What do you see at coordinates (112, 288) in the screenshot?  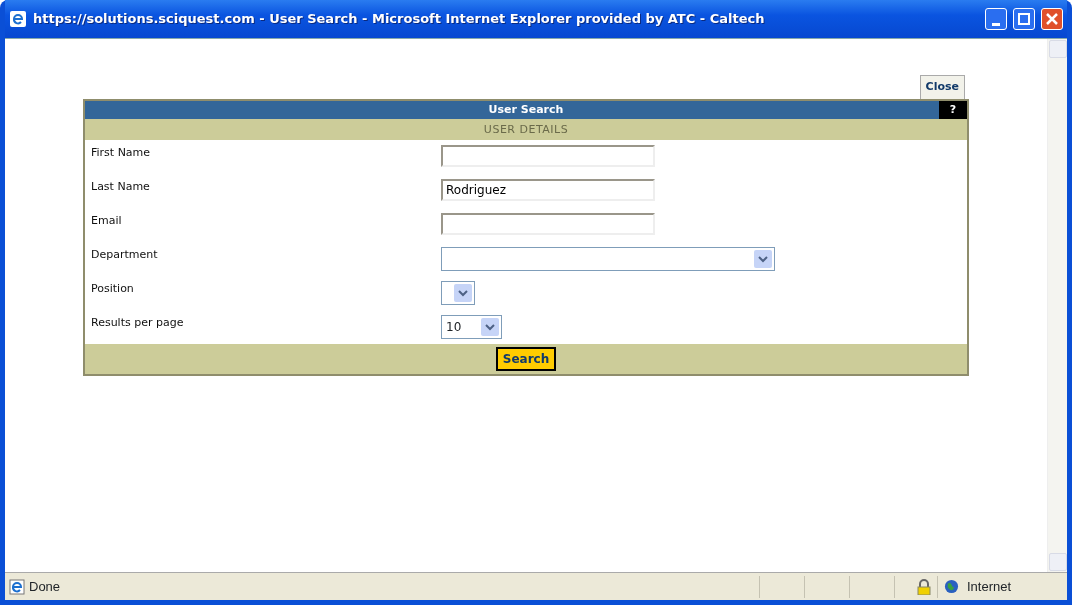 I see `field-label: Position` at bounding box center [112, 288].